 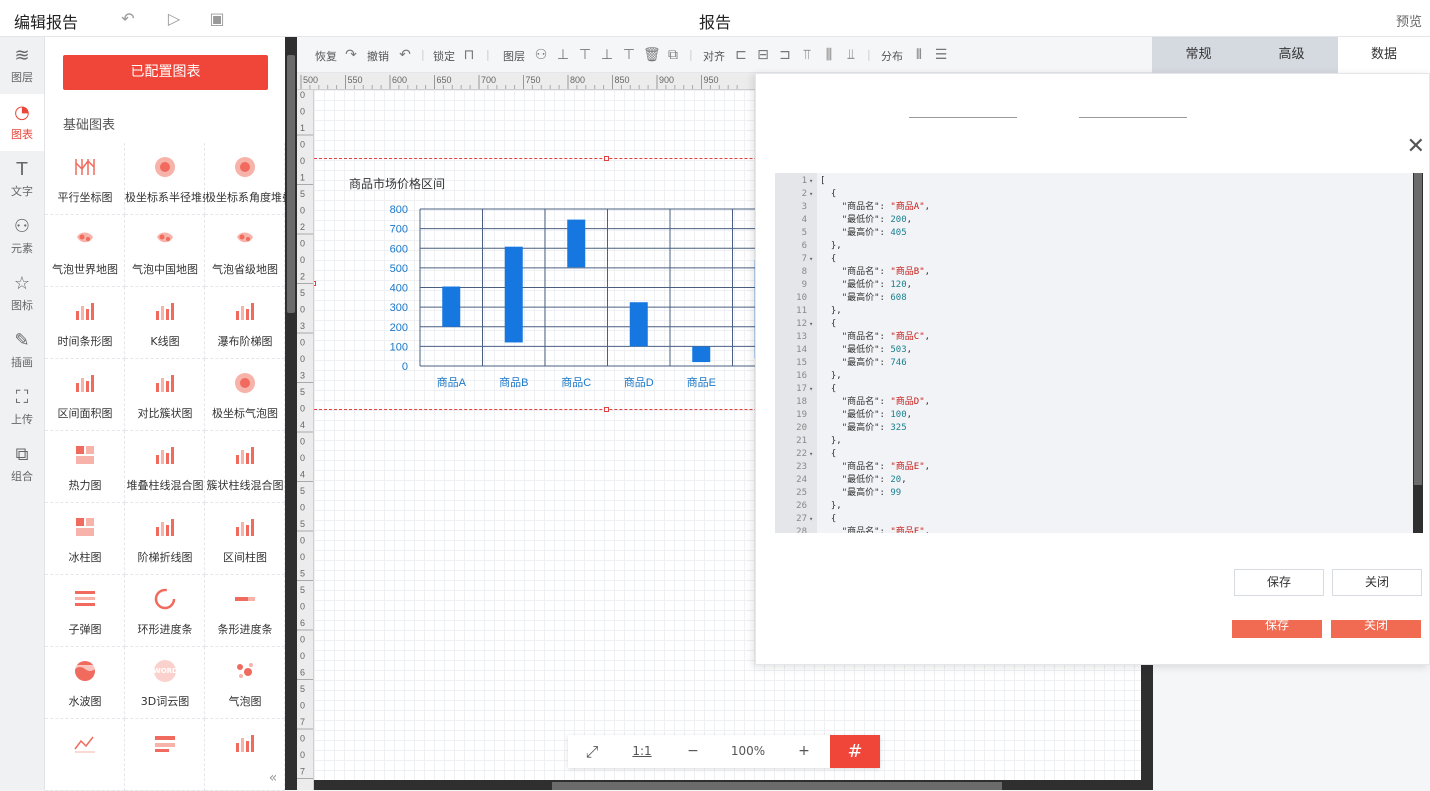 I want to click on preview-button: 预览, so click(x=1409, y=20).